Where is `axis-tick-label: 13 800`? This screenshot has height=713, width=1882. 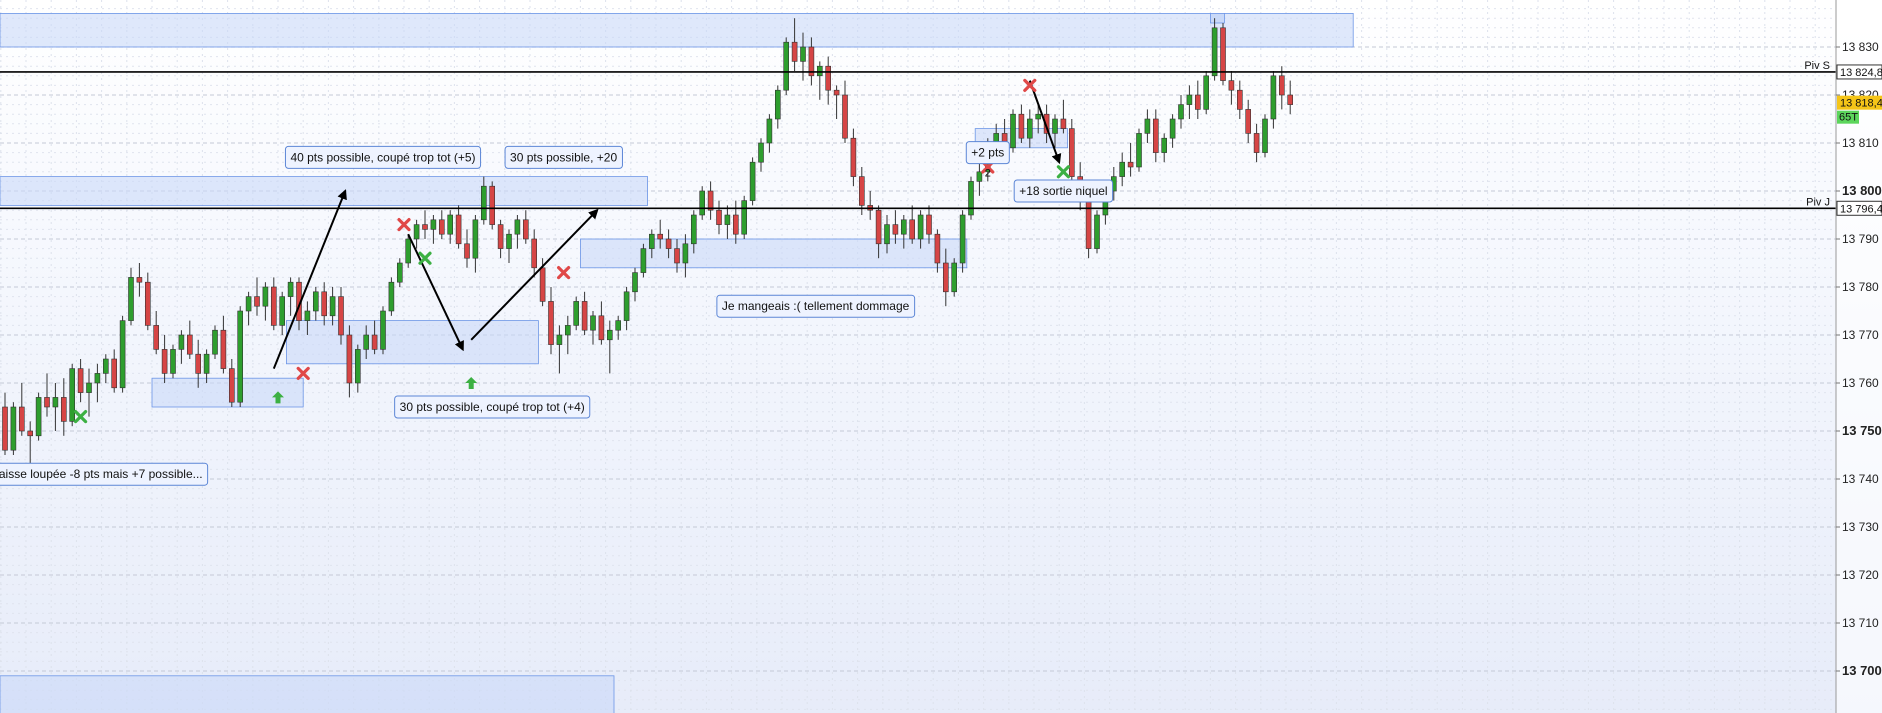
axis-tick-label: 13 800 is located at coordinates (1862, 190).